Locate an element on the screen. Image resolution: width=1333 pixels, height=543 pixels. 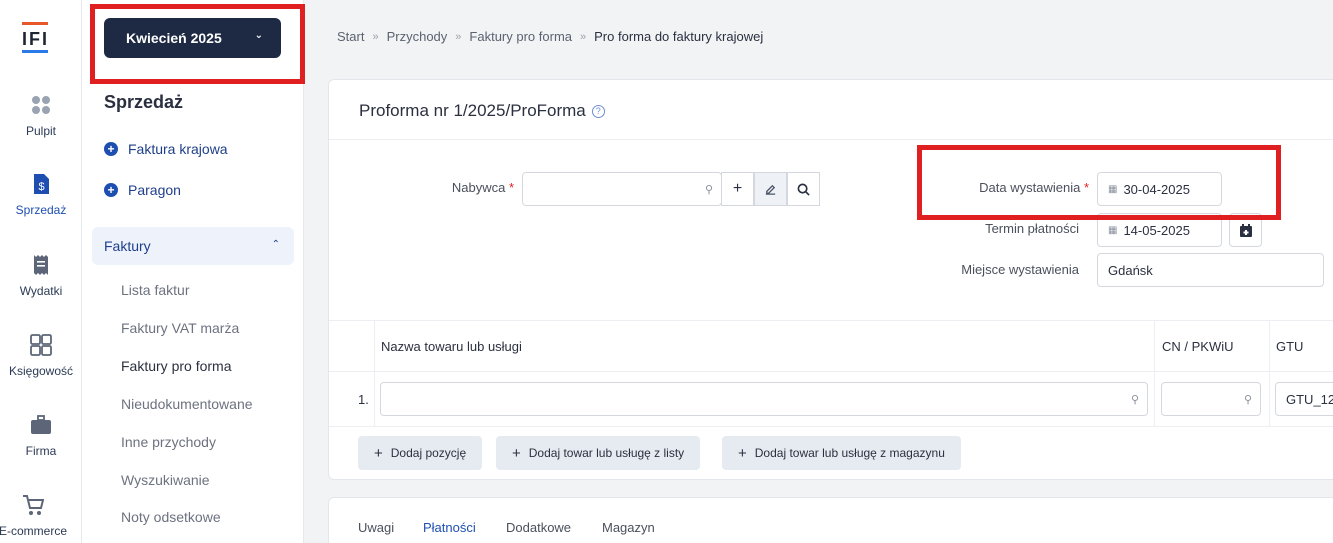
breadcrumb-proforma: Faktury pro forma is located at coordinates (520, 36).